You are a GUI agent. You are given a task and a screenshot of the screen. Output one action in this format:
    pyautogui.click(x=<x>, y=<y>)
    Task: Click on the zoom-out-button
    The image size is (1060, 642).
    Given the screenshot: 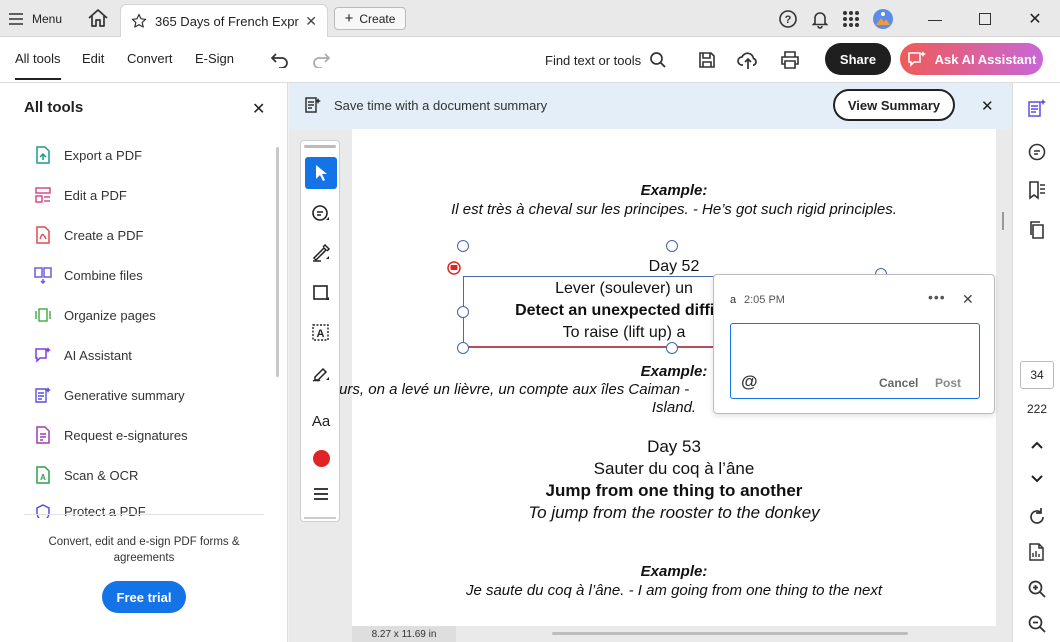 What is the action you would take?
    pyautogui.click(x=1037, y=624)
    